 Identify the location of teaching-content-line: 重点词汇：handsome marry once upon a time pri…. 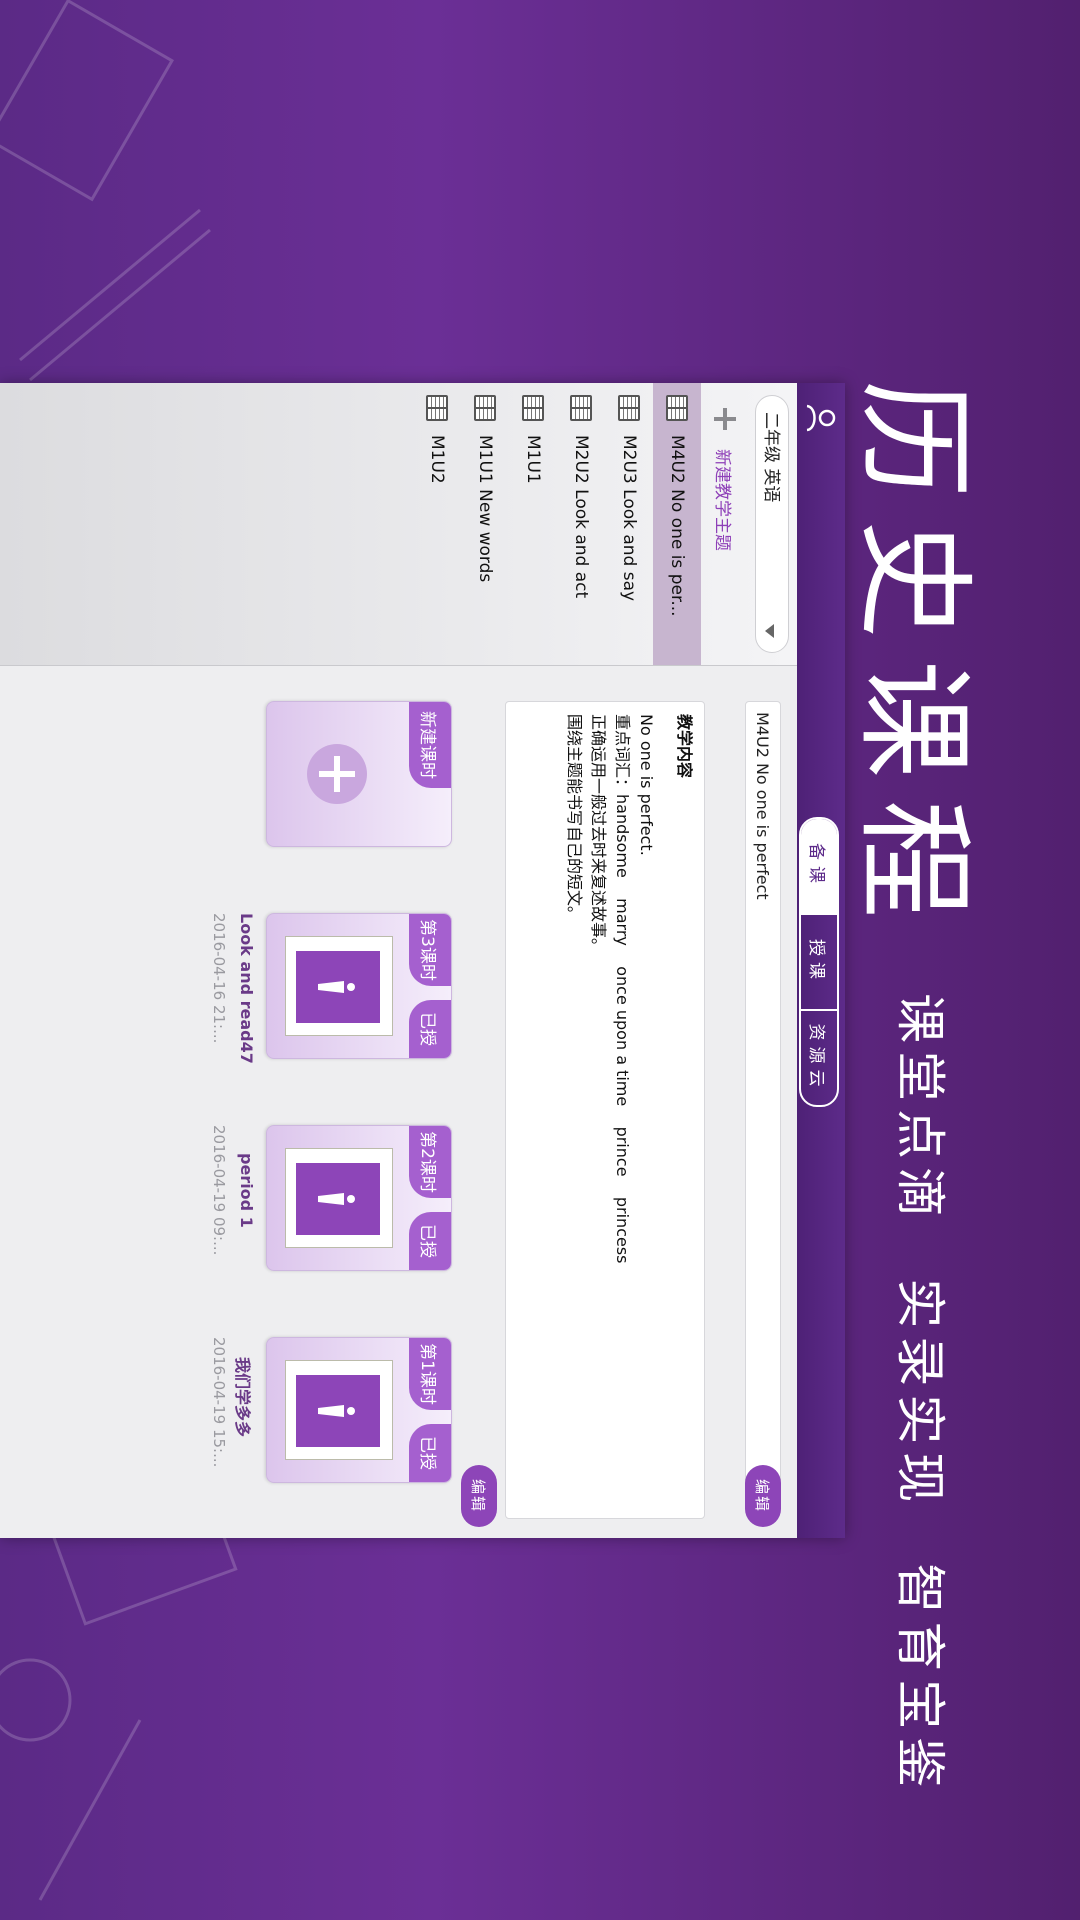
(622, 989).